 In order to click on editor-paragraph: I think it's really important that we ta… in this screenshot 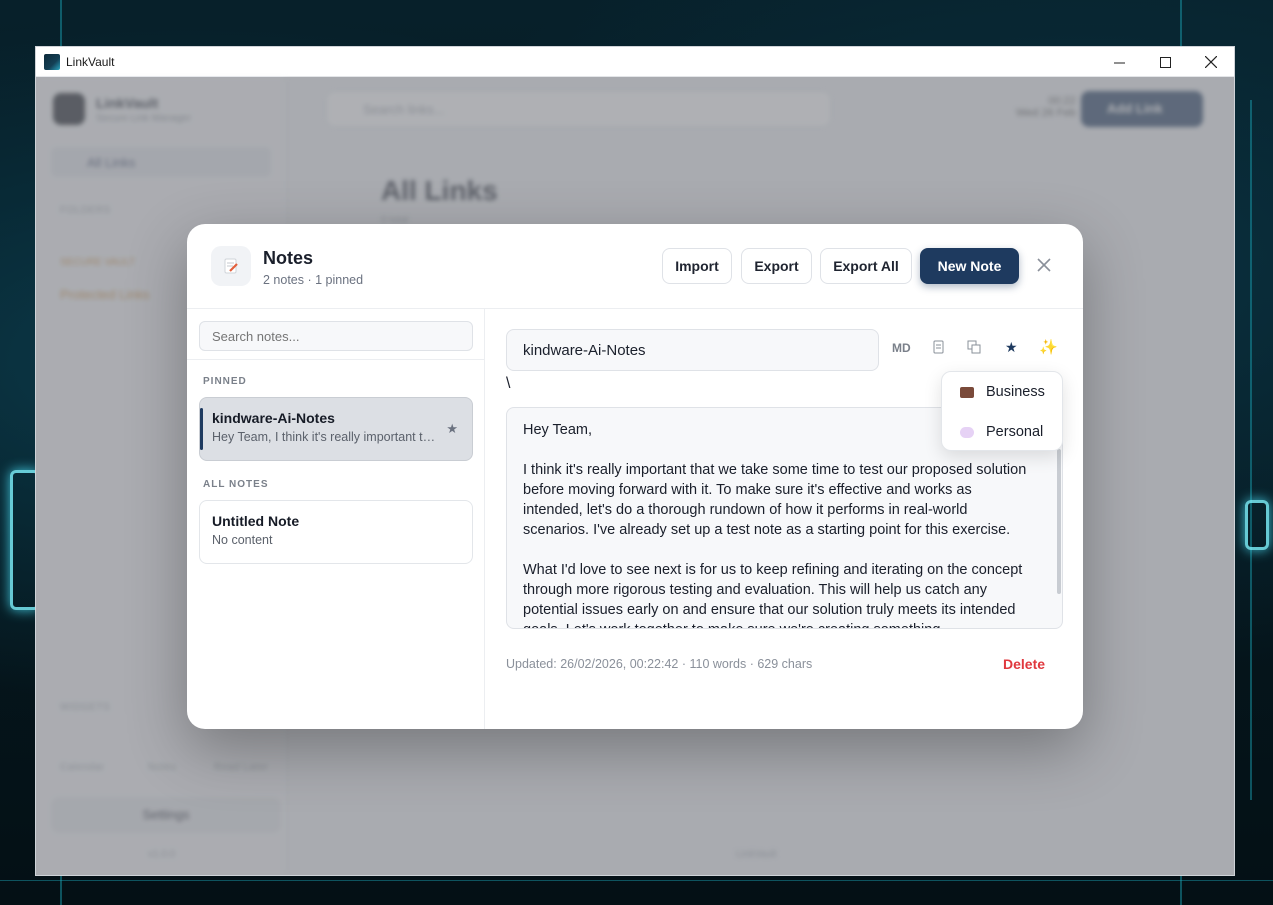, I will do `click(775, 500)`.